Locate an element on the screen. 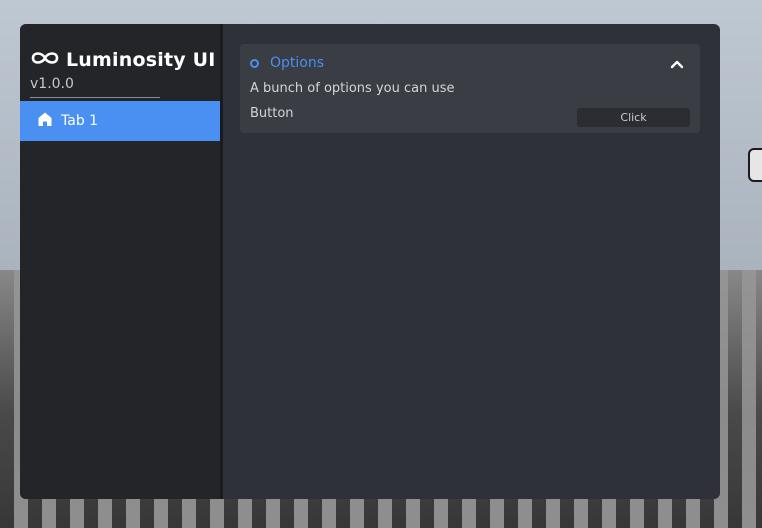 The image size is (762, 528). click-button: Click is located at coordinates (633, 117).